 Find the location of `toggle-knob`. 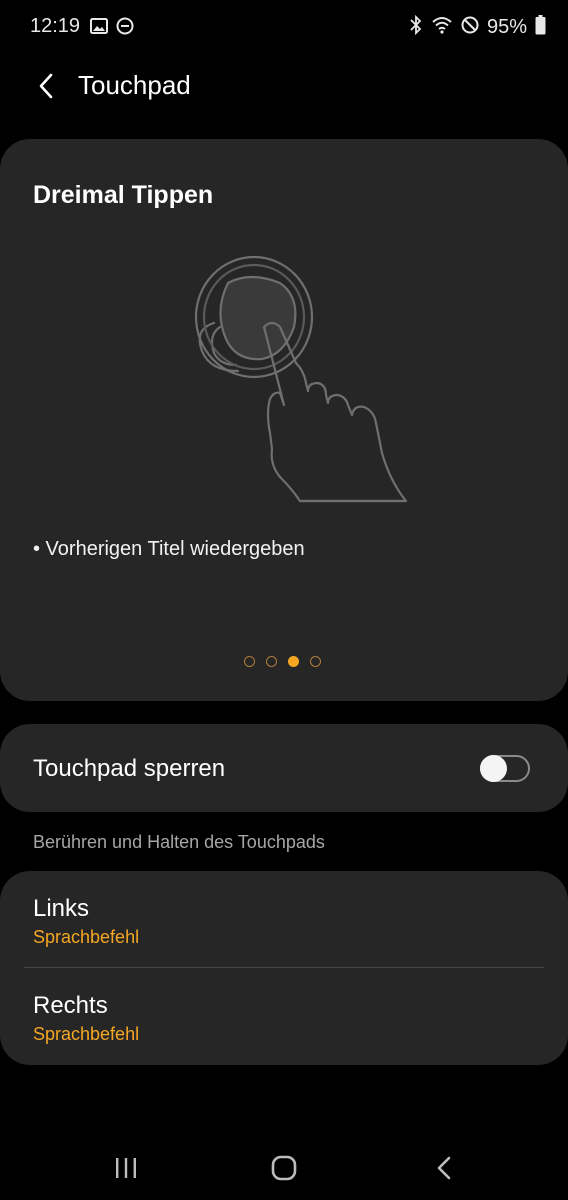

toggle-knob is located at coordinates (493, 768).